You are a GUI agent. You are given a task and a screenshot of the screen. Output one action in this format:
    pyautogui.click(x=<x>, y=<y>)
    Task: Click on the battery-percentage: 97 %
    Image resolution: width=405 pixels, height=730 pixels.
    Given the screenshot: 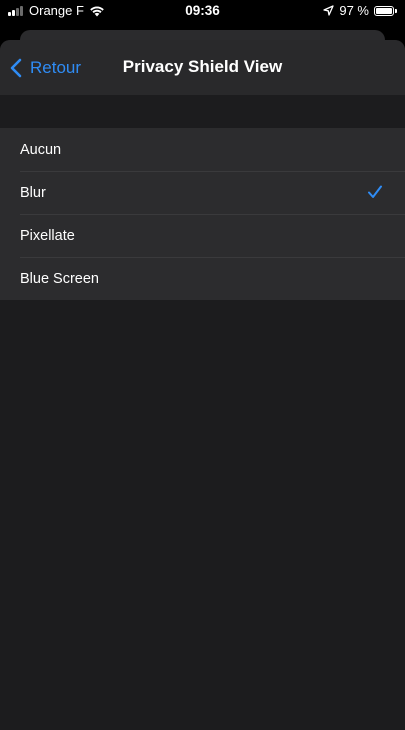 What is the action you would take?
    pyautogui.click(x=354, y=10)
    